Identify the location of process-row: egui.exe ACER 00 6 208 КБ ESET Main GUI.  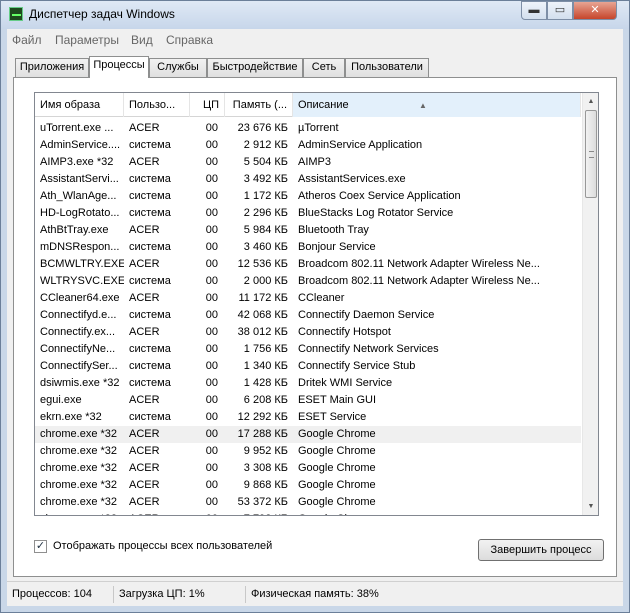
(308, 400).